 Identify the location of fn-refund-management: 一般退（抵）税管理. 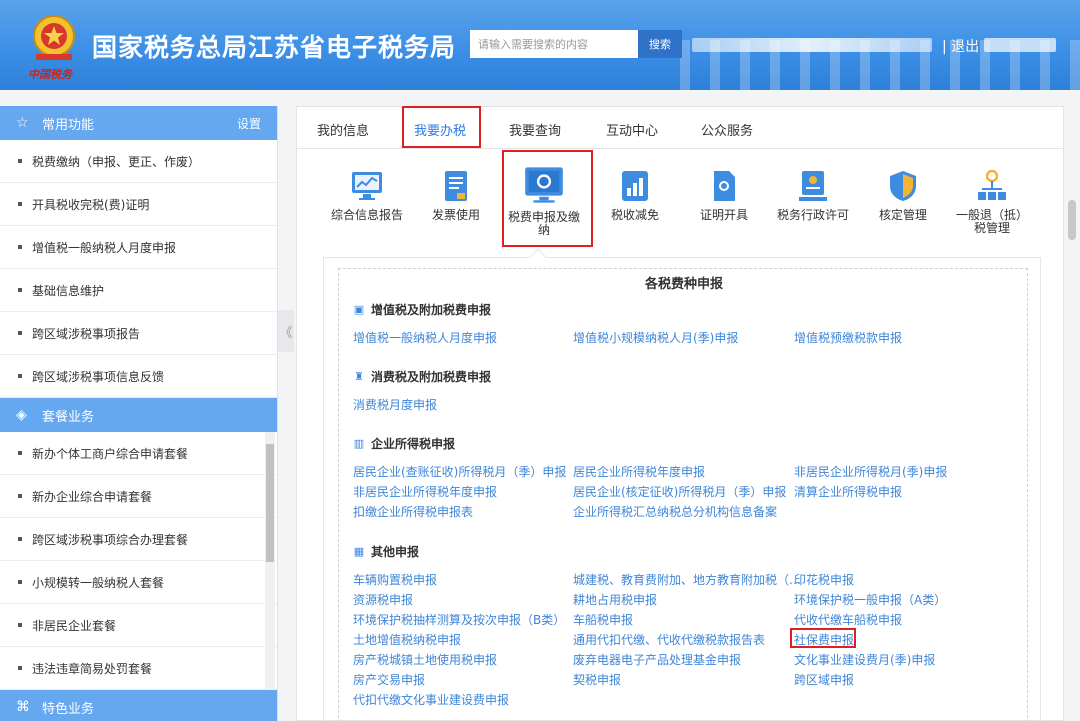
(992, 196).